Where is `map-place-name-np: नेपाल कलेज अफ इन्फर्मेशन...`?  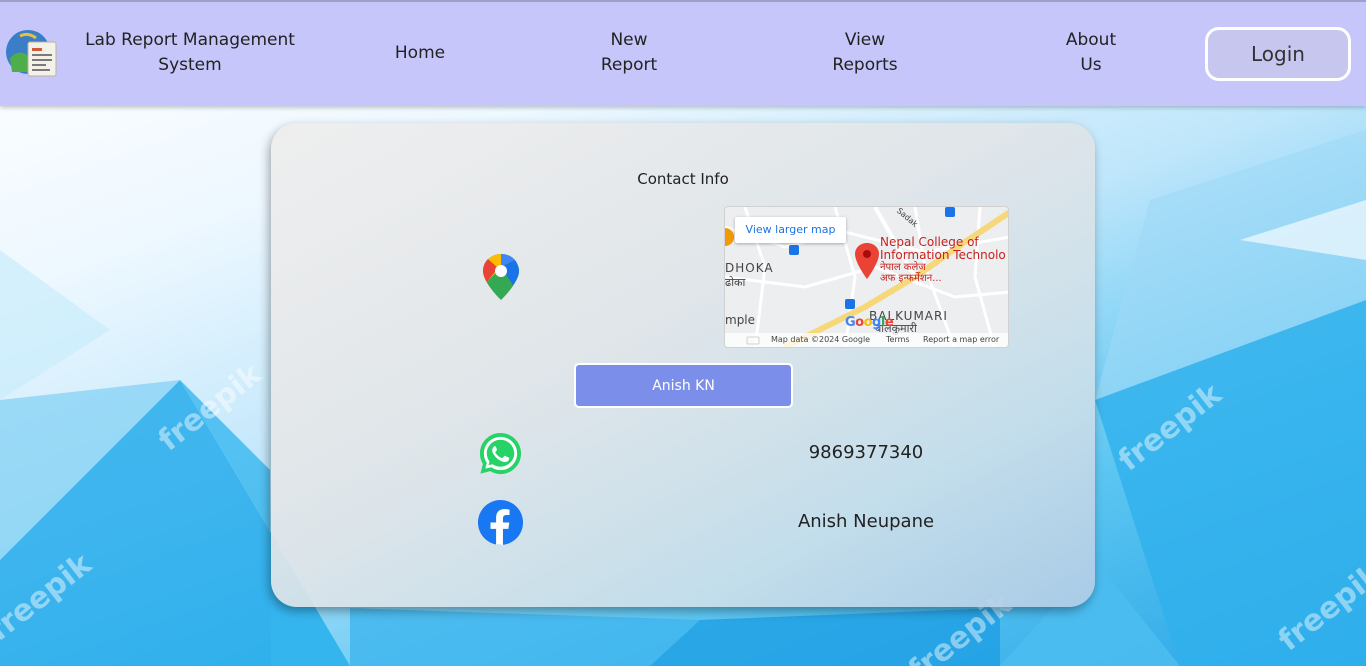 map-place-name-np: नेपाल कलेज अफ इन्फर्मेशन... is located at coordinates (911, 273).